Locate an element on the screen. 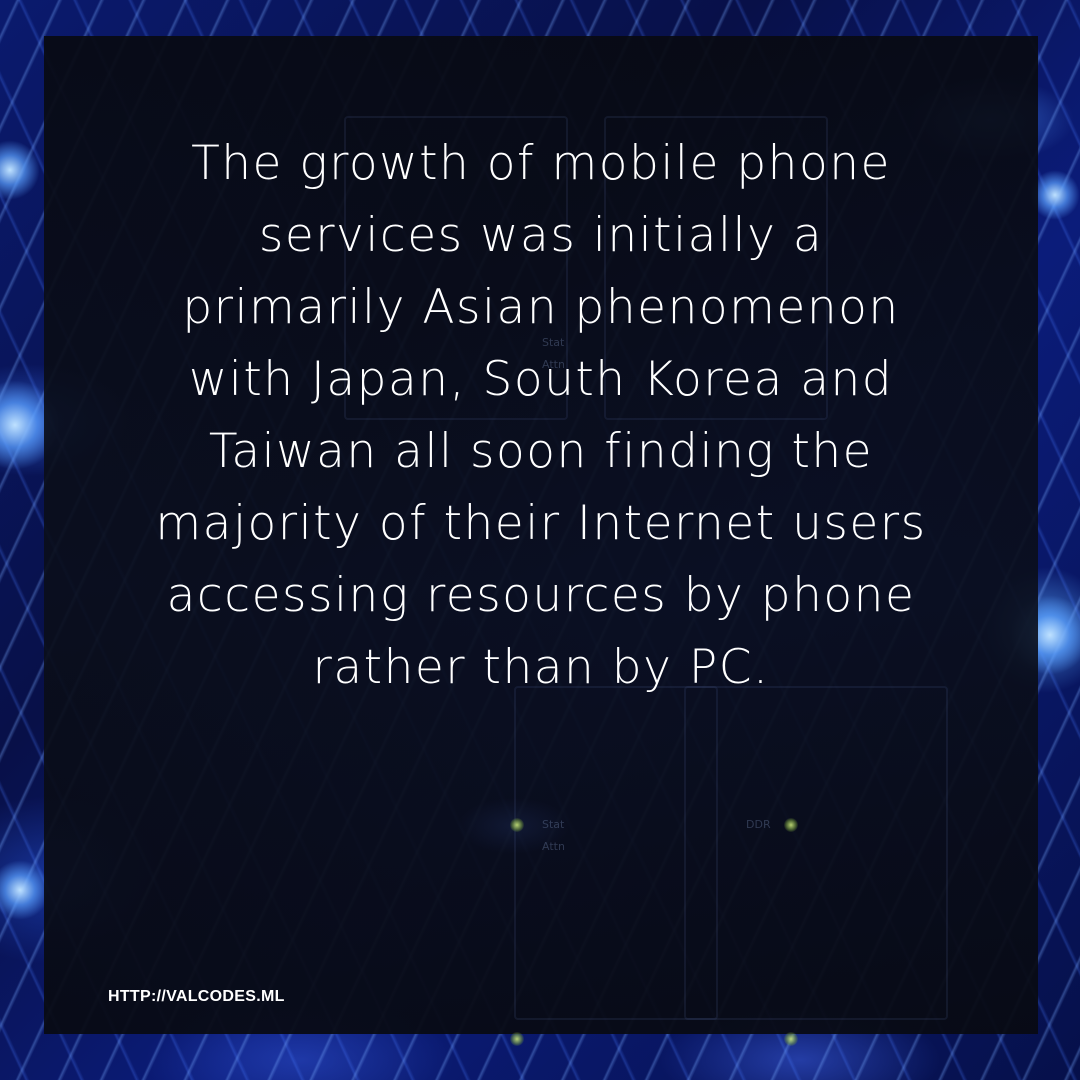 This screenshot has width=1080, height=1080. quote-line: Taiwan all soon finding the is located at coordinates (541, 451).